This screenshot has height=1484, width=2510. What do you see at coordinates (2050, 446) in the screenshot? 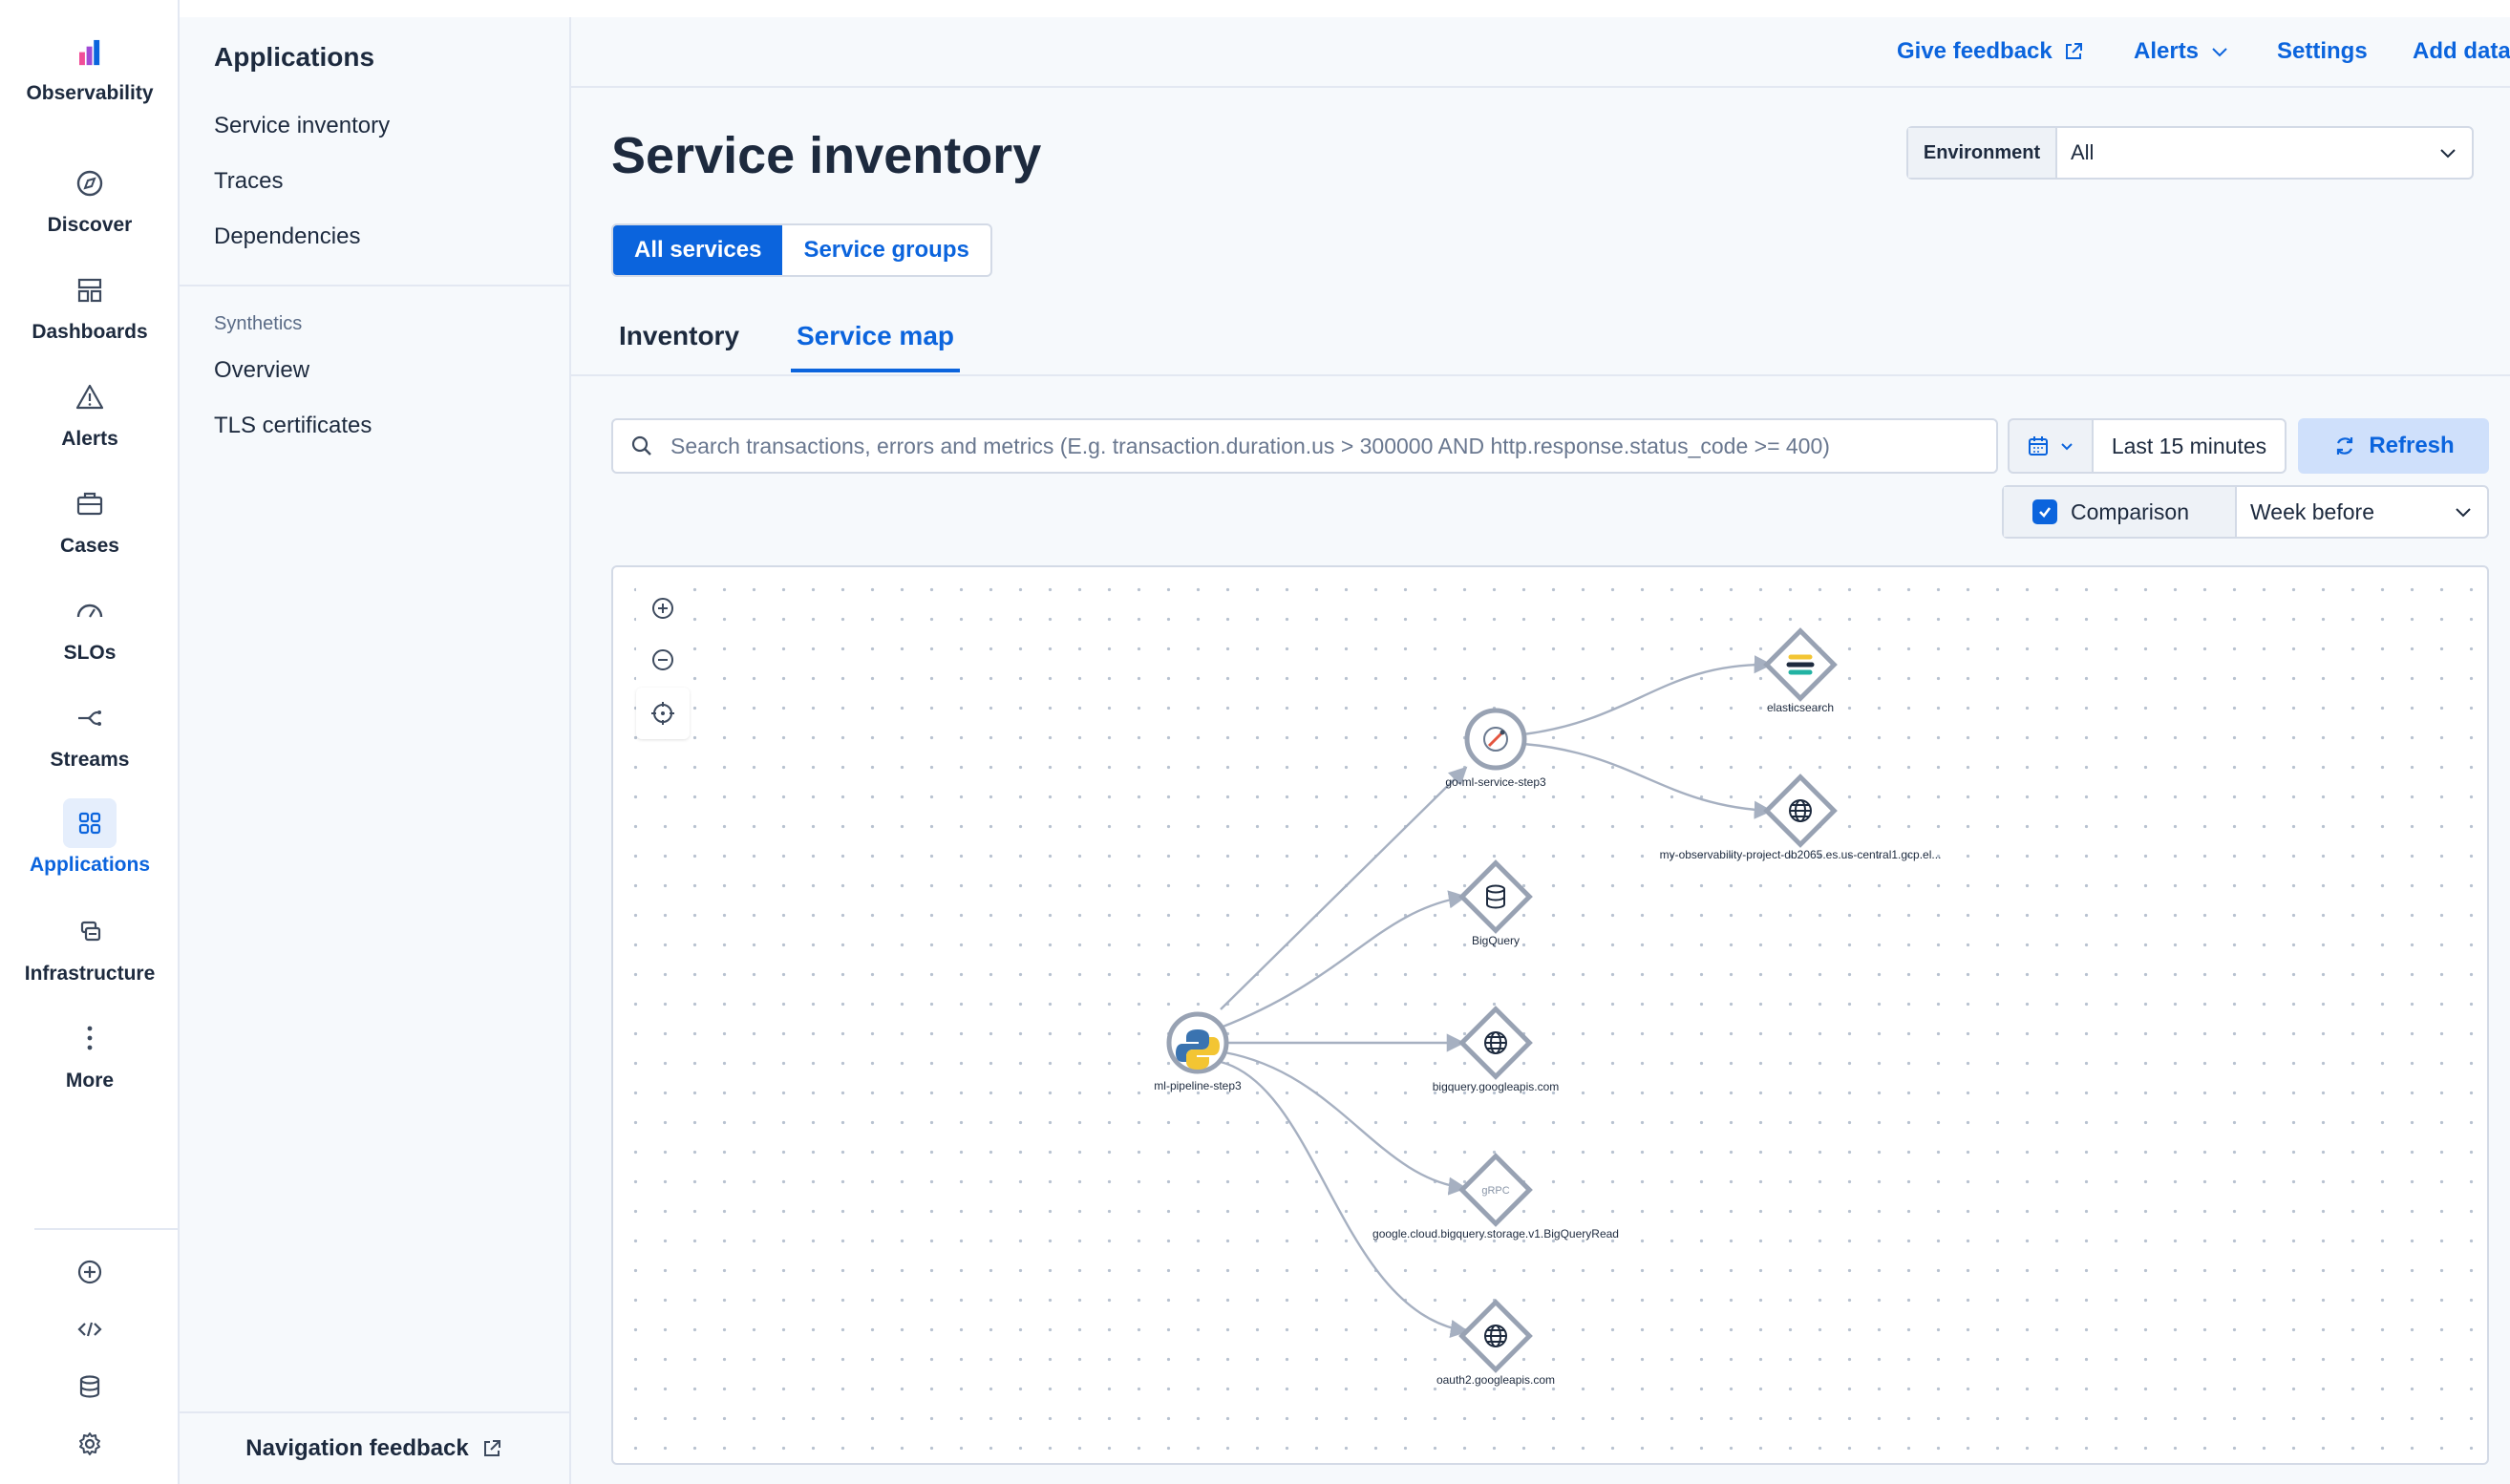
I see `date-quick-menu-button` at bounding box center [2050, 446].